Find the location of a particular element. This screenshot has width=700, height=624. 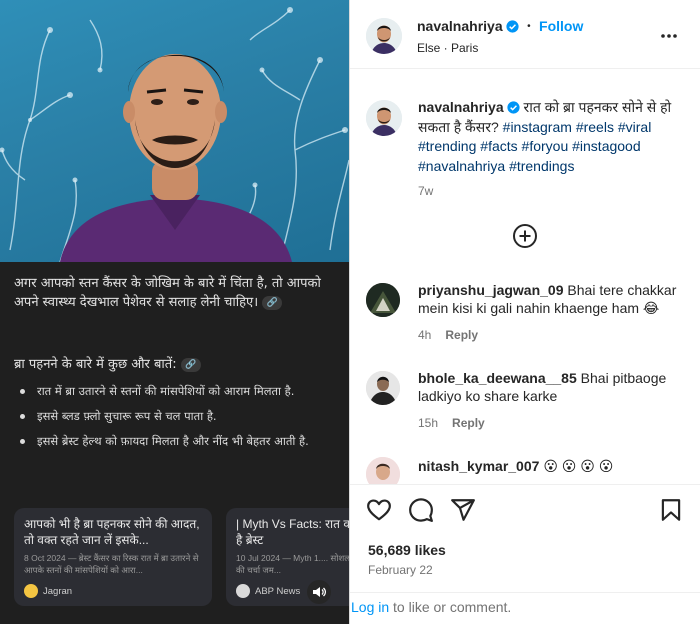

caption-age: 7w is located at coordinates (426, 191).